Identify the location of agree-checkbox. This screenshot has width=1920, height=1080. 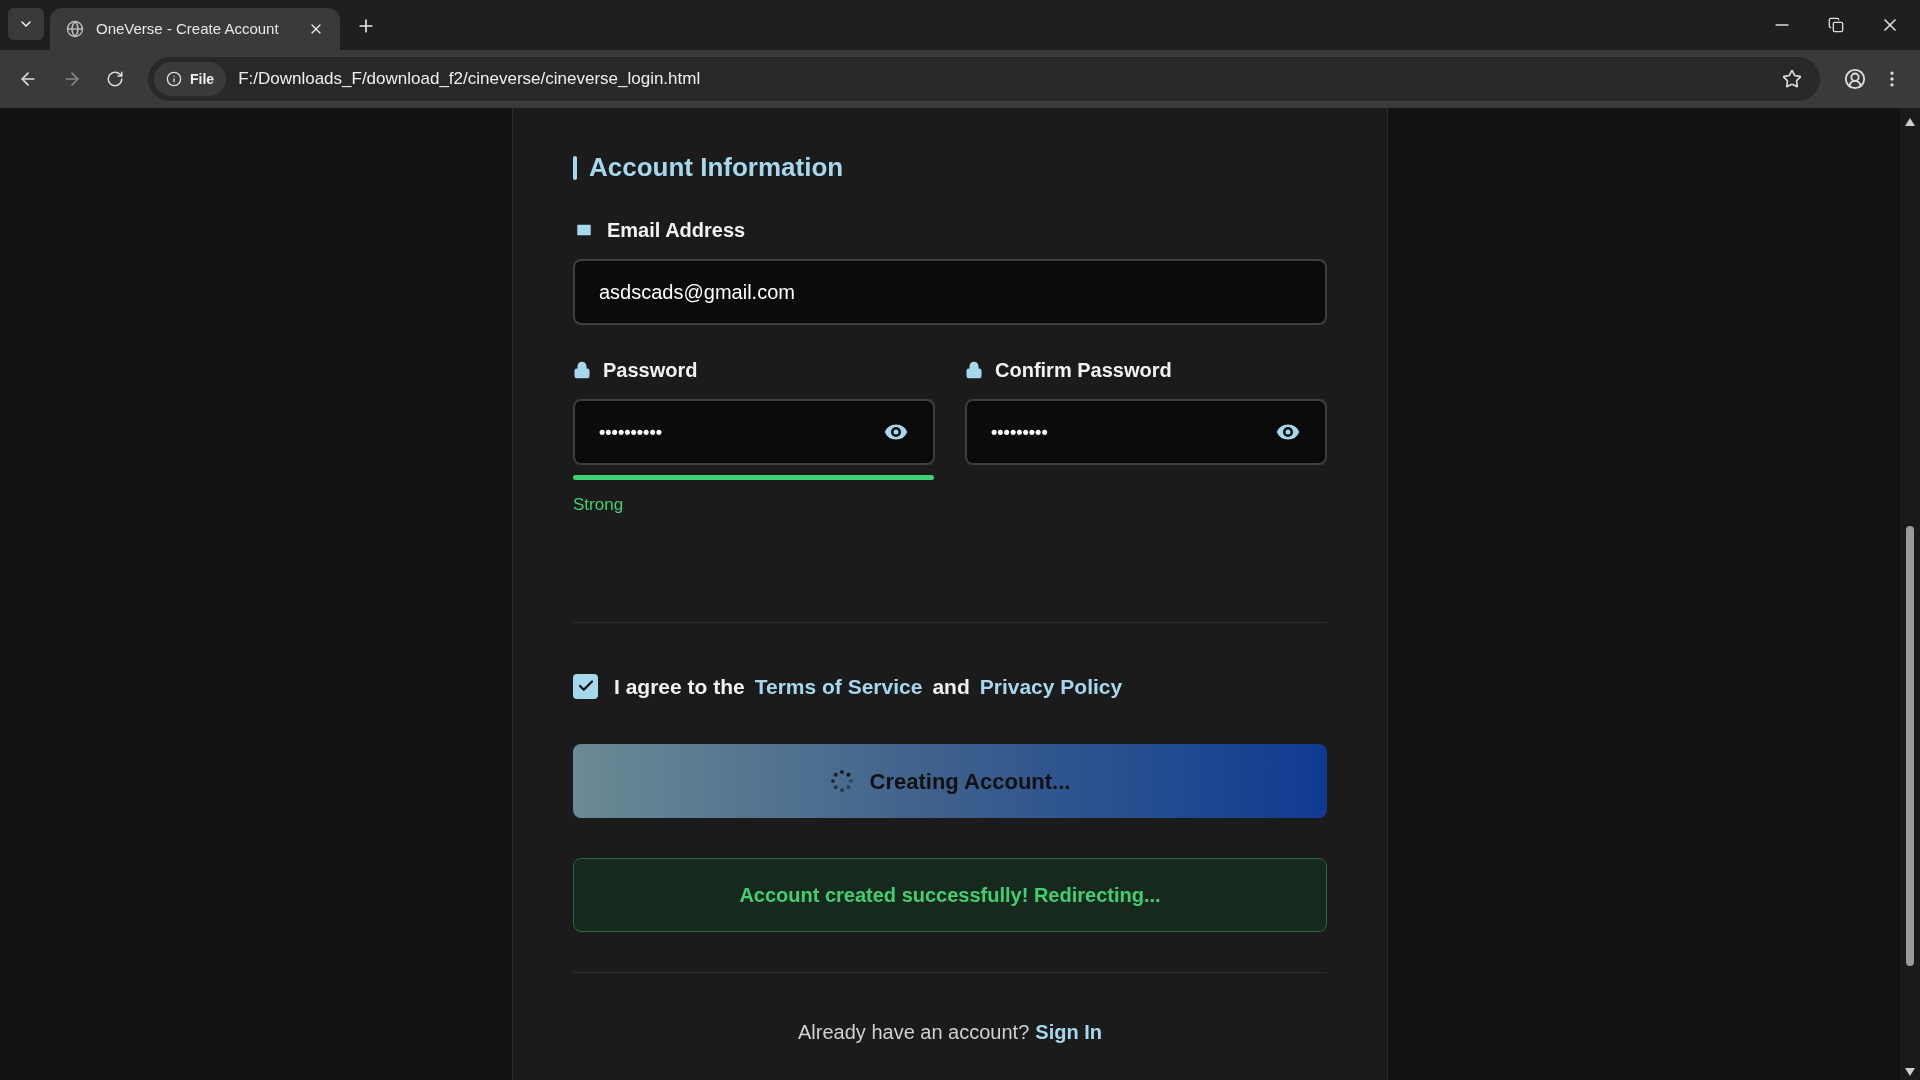
(585, 686).